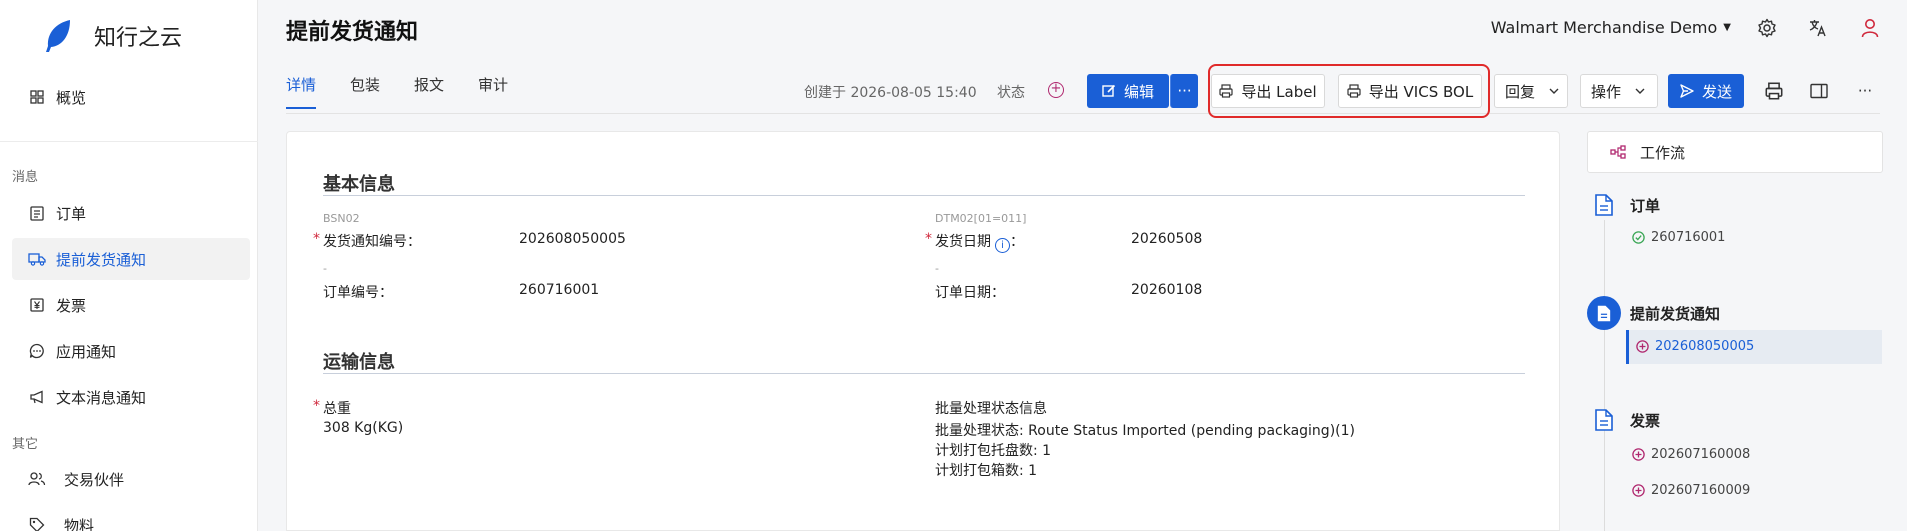  What do you see at coordinates (1604, 27) in the screenshot?
I see `org-name: Walmart Merchandise Demo` at bounding box center [1604, 27].